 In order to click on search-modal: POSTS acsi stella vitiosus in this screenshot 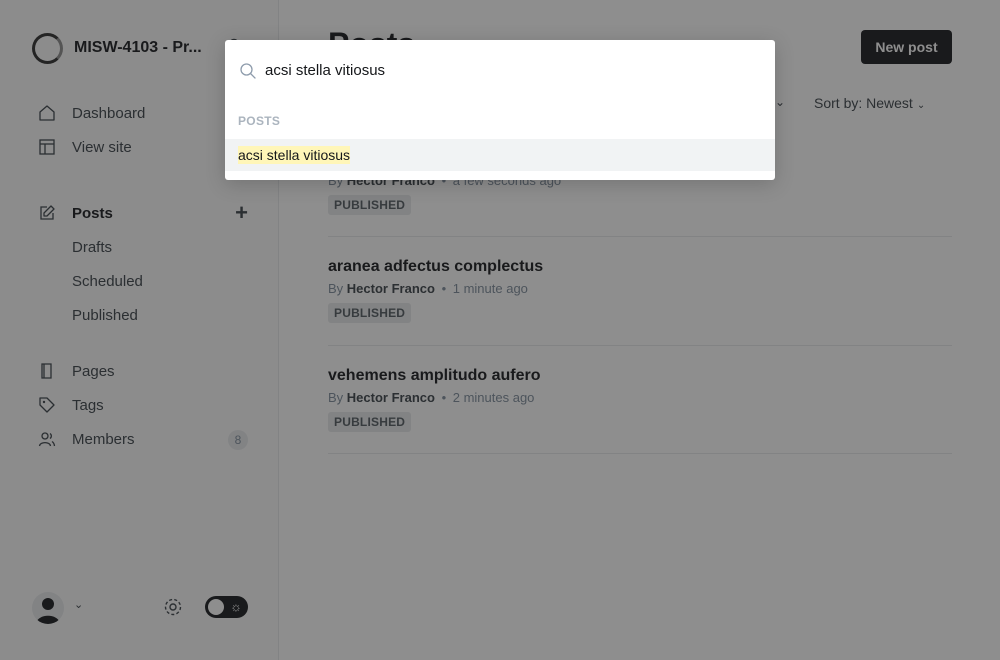, I will do `click(500, 110)`.